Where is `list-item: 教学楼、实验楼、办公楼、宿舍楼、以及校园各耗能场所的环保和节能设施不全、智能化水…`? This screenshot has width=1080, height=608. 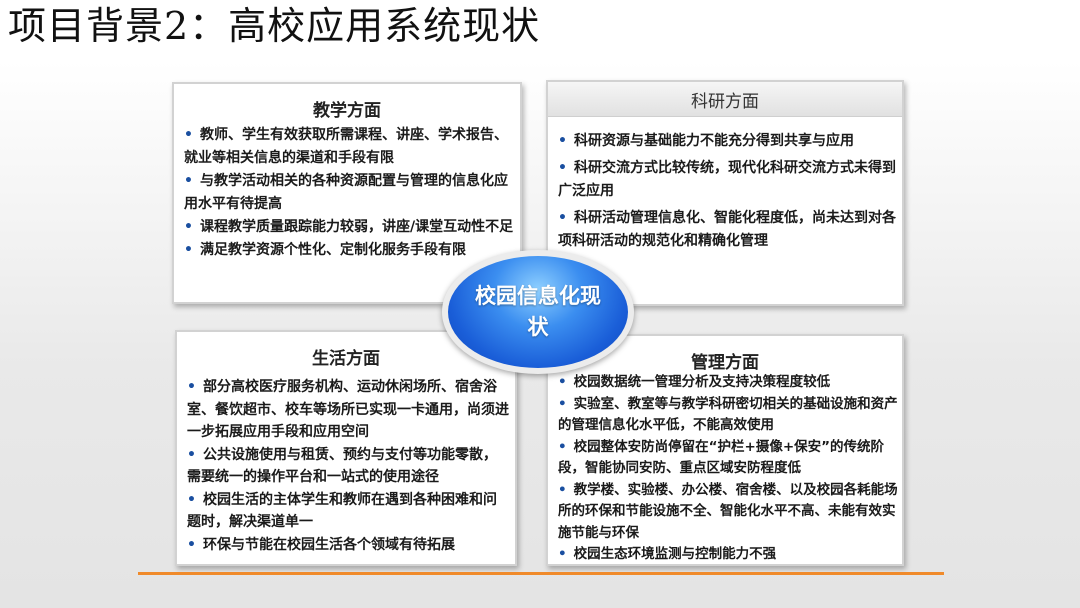
list-item: 教学楼、实验楼、办公楼、宿舍楼、以及校园各耗能场所的环保和节能设施不全、智能化水… is located at coordinates (728, 512).